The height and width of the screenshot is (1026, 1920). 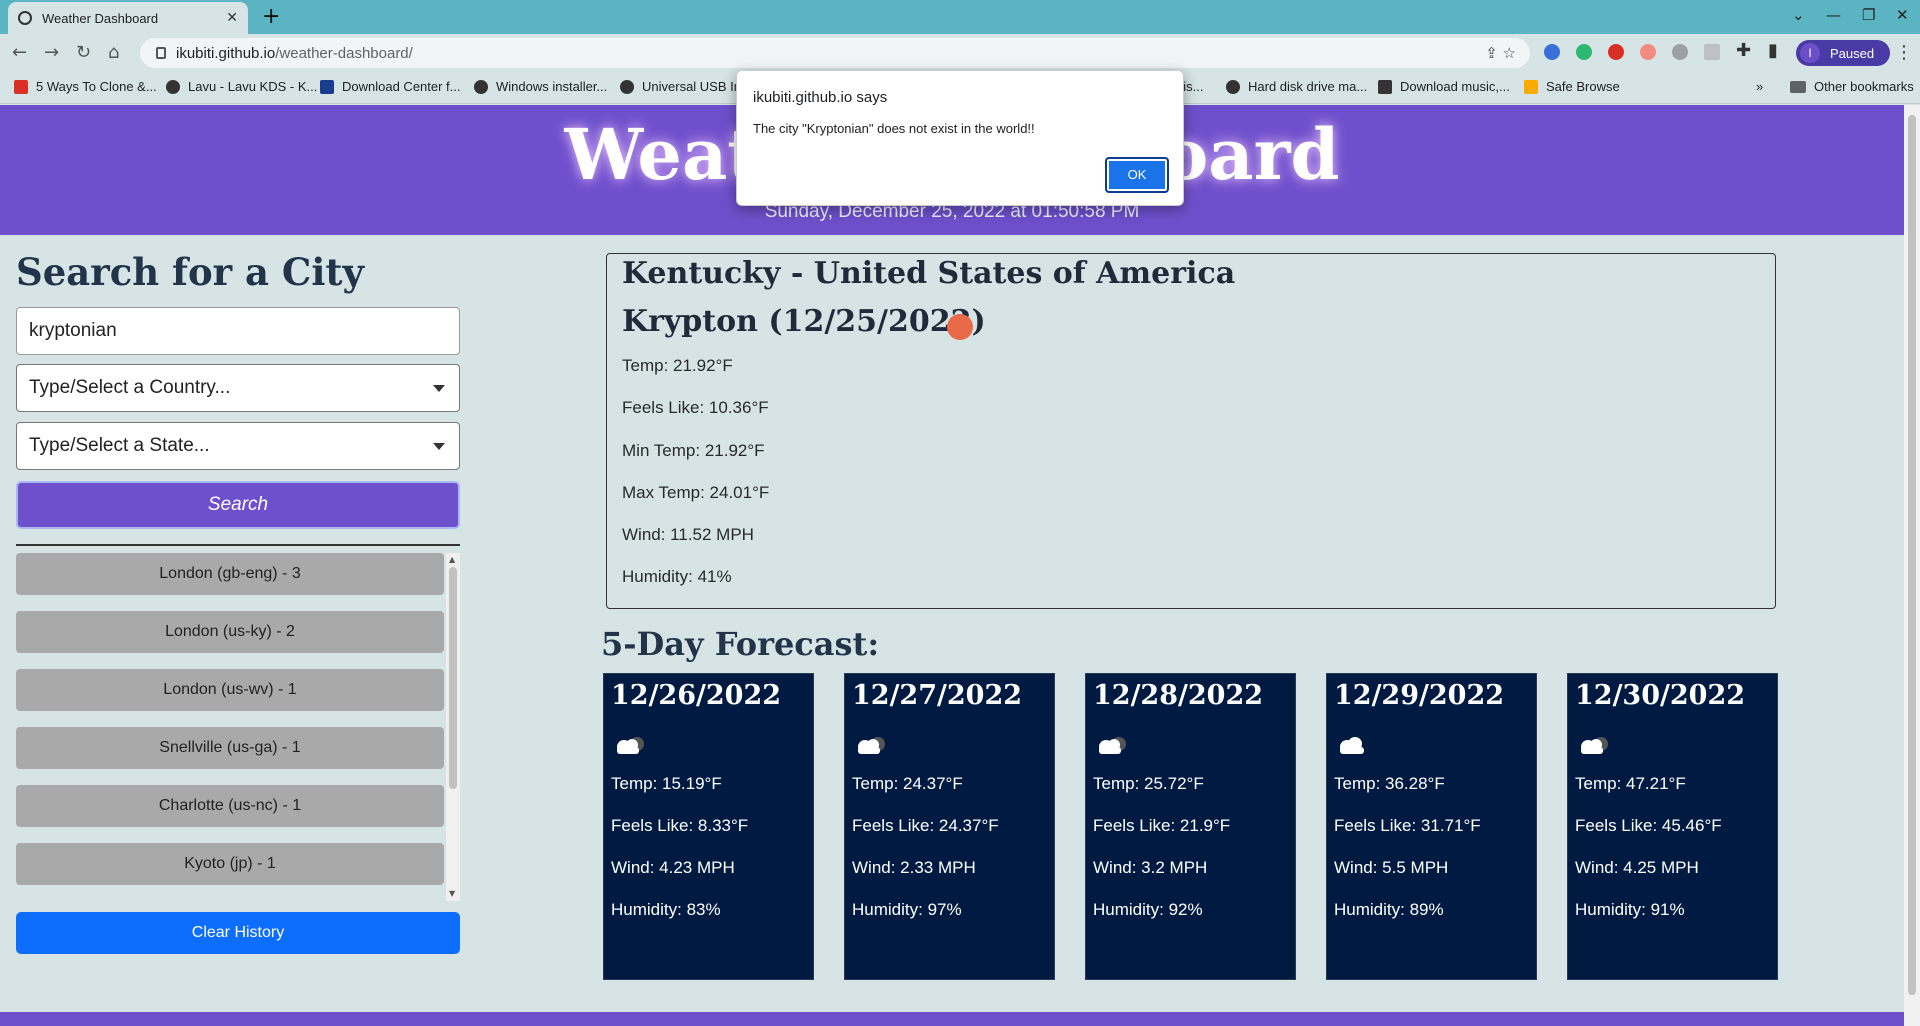 I want to click on address-bar: ikubiti.github.io/weather-dashboard/ ⇪ ☆, so click(x=835, y=53).